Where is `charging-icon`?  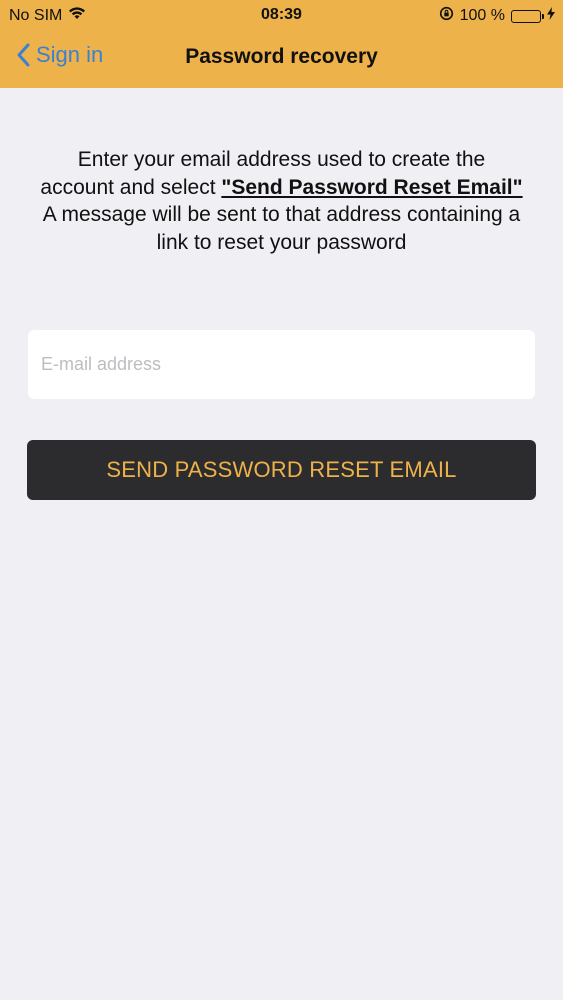
charging-icon is located at coordinates (551, 16).